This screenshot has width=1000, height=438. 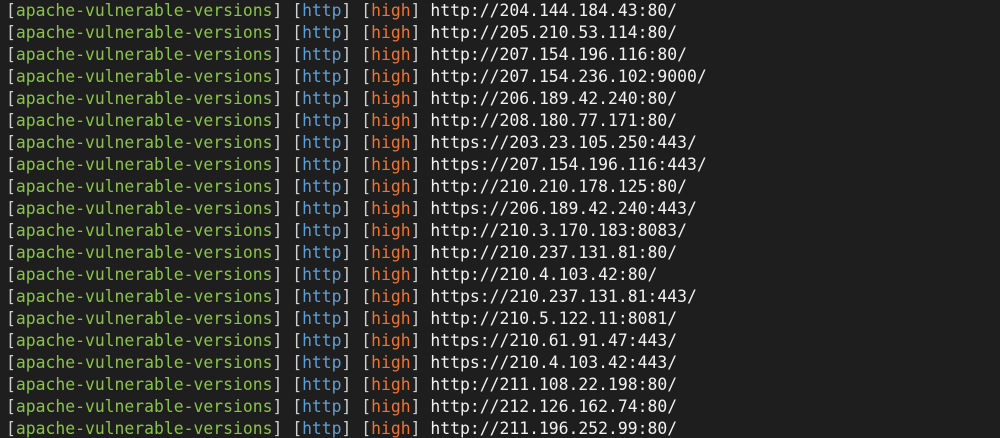 What do you see at coordinates (558, 230) in the screenshot?
I see `target-url: http://210.3.170.183:8083/` at bounding box center [558, 230].